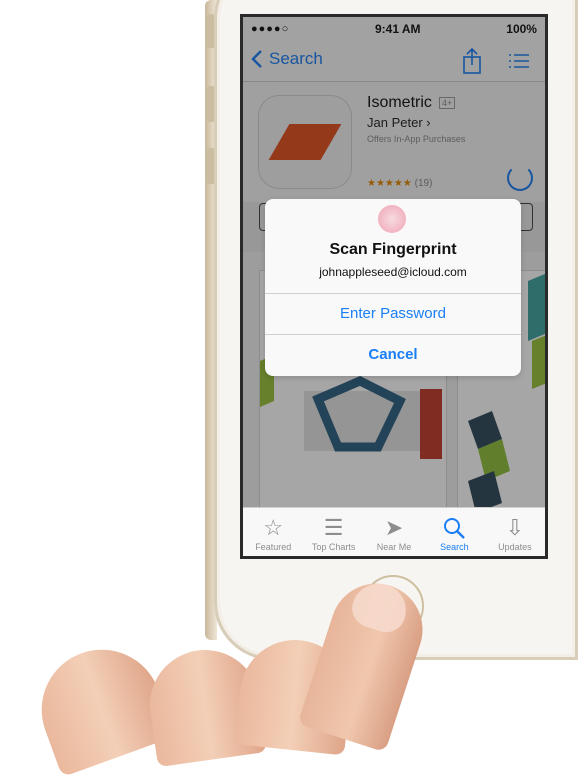  I want to click on alert-title: Scan Fingerprint, so click(393, 249).